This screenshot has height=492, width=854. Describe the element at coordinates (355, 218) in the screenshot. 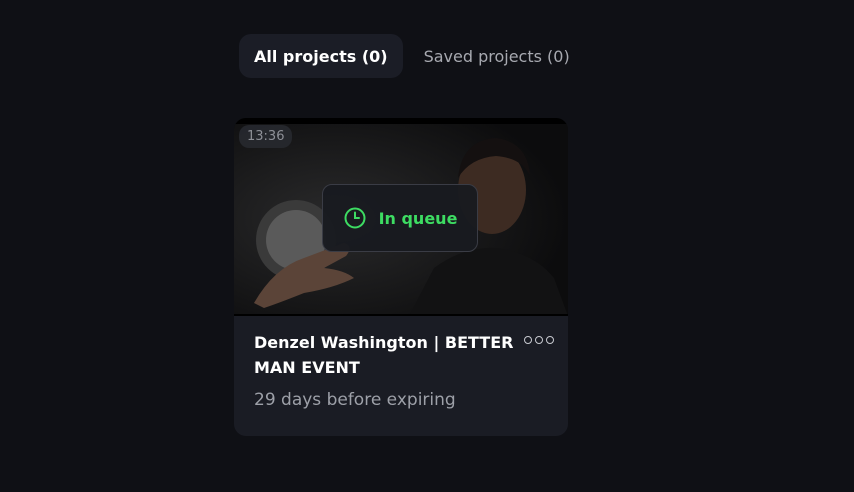

I see `clock-icon` at that location.